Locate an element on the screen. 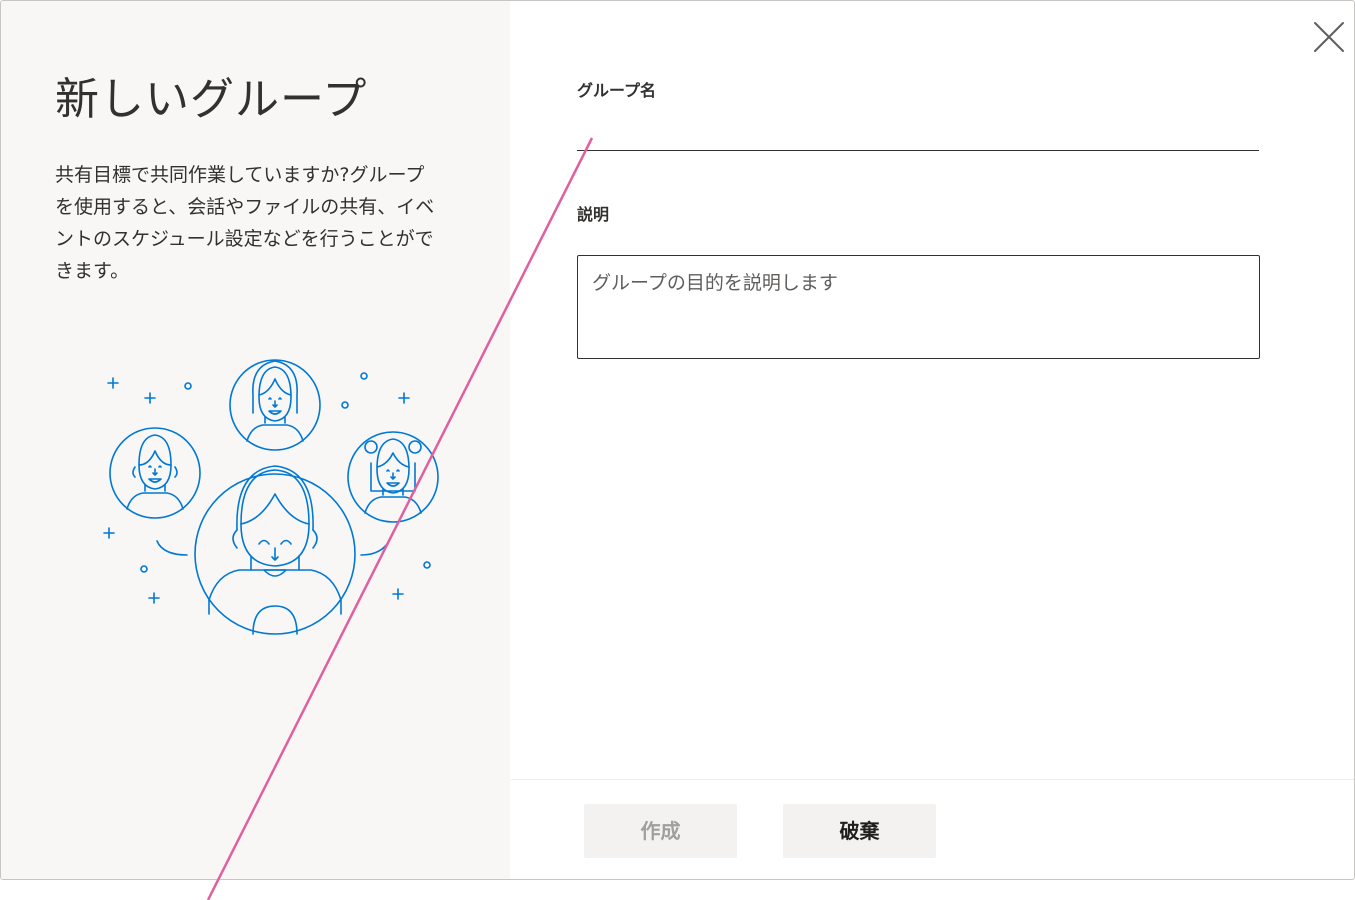 The width and height of the screenshot is (1355, 900). people-group-illustration is located at coordinates (271, 497).